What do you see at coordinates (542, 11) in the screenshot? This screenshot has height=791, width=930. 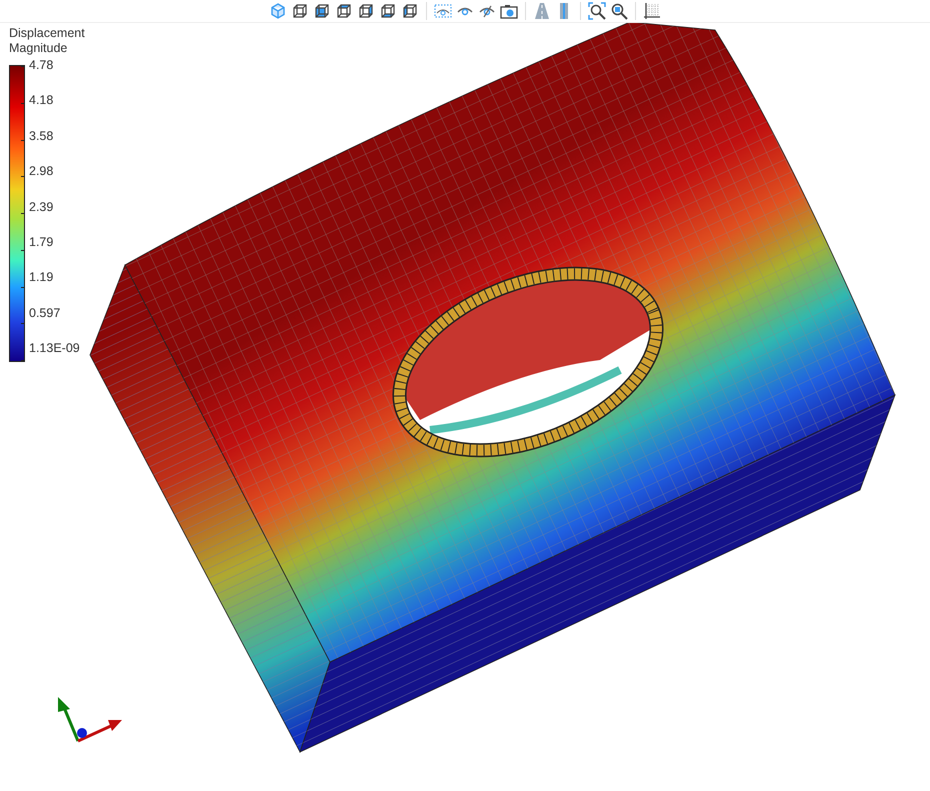 I see `road-icon` at bounding box center [542, 11].